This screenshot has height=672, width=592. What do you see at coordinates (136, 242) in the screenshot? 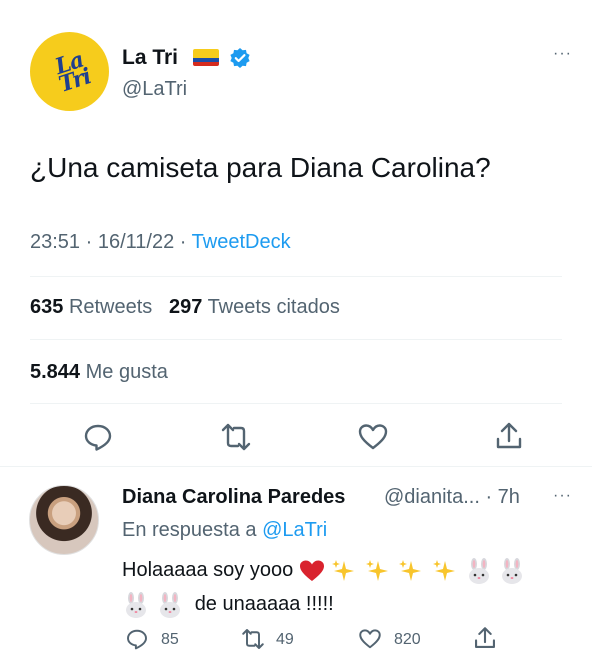
I see `tweet-date: 16/11/22` at bounding box center [136, 242].